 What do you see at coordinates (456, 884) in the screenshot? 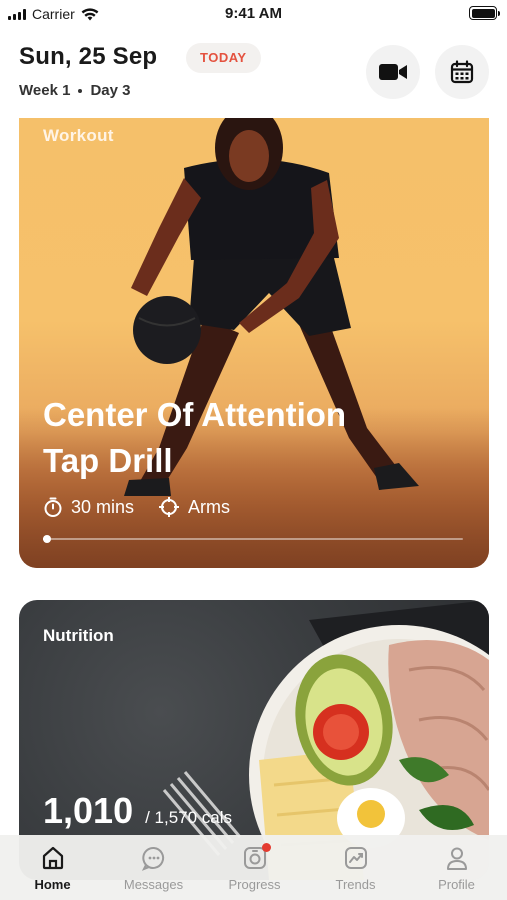
I see `tab-profile-label: Profile` at bounding box center [456, 884].